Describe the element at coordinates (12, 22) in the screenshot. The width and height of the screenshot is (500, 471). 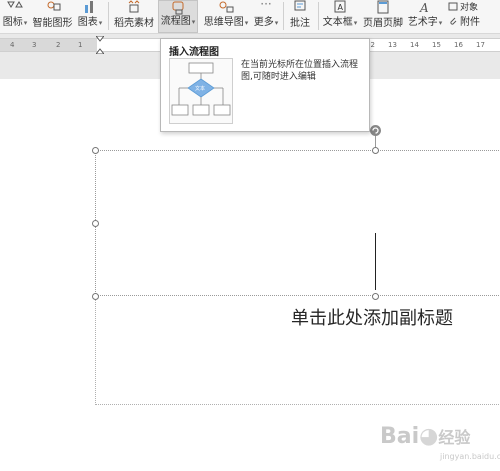
I see `icon-button-label: 图标` at that location.